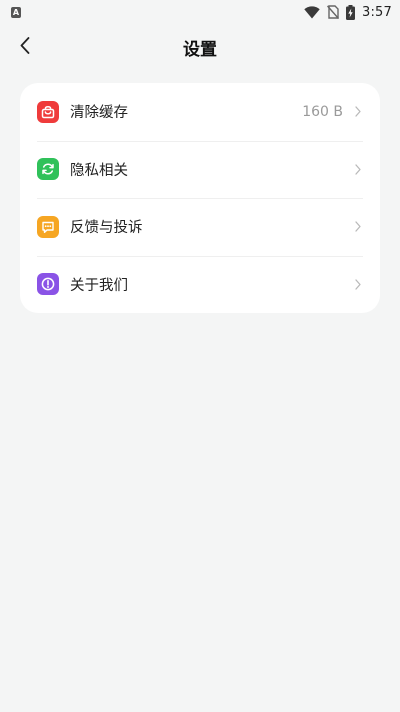 This screenshot has width=400, height=712. I want to click on settings-item-feedback: 反馈与投诉, so click(200, 227).